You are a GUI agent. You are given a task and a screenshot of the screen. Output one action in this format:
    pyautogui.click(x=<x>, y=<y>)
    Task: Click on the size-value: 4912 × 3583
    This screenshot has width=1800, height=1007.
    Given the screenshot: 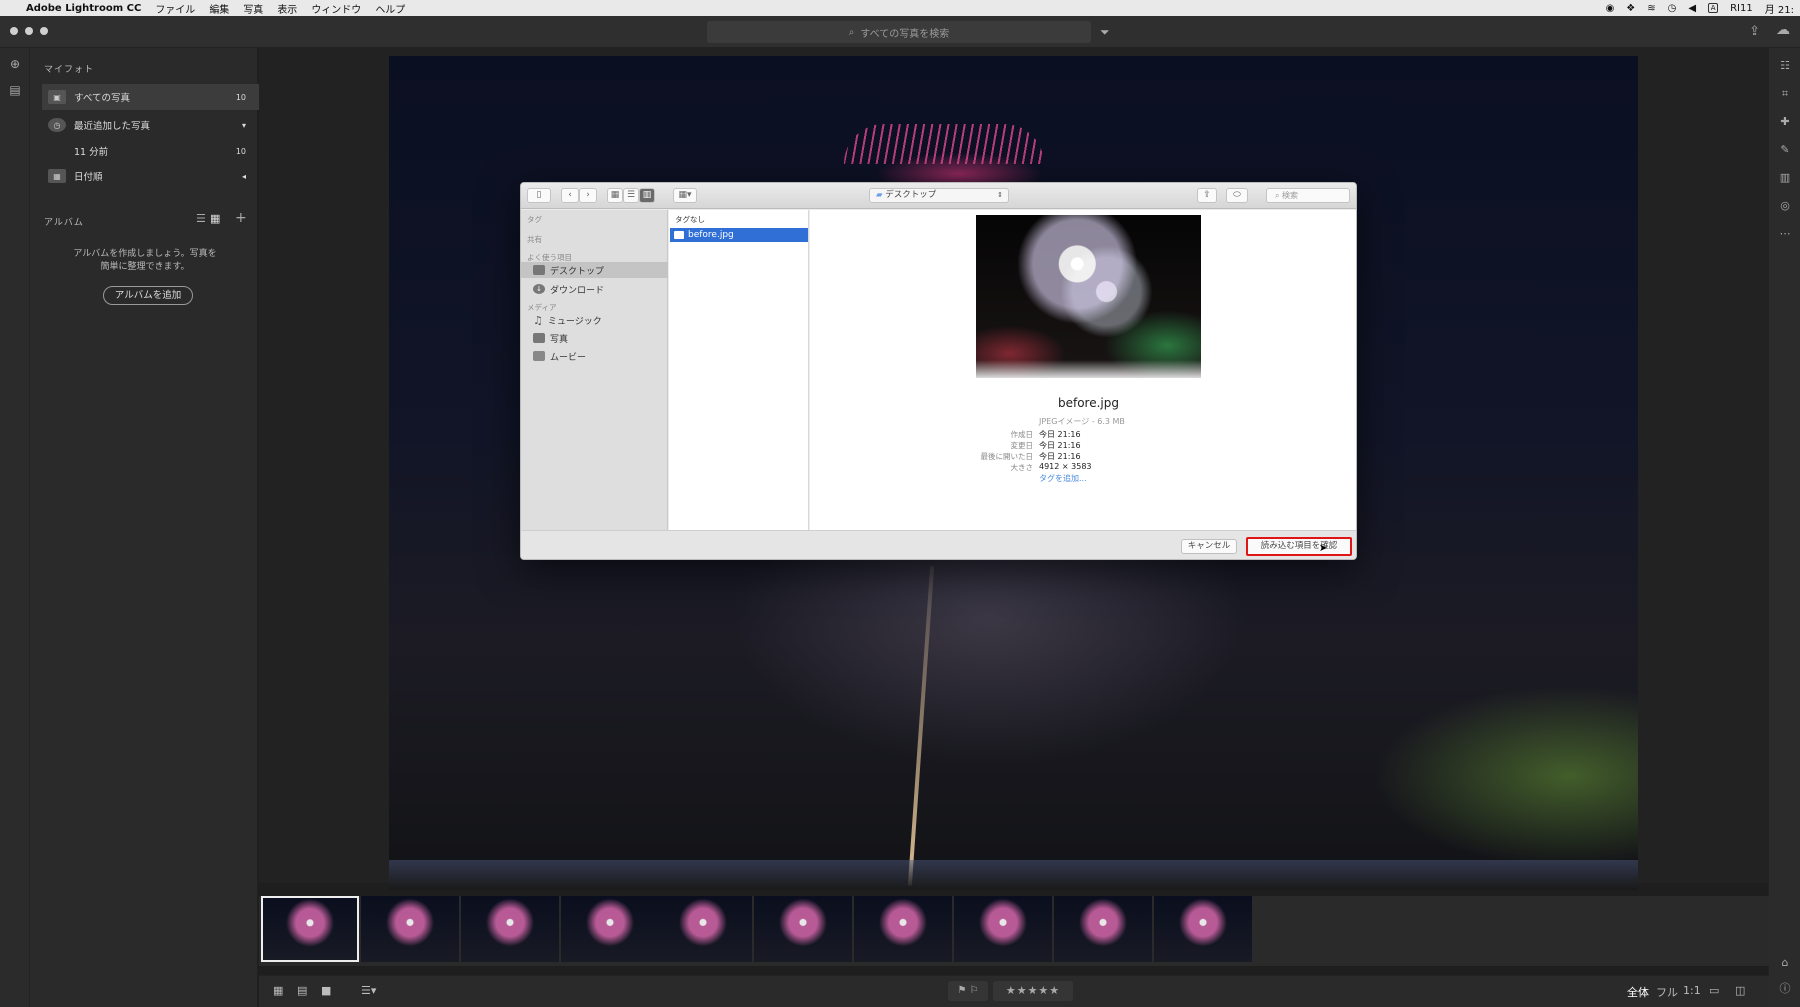 What is the action you would take?
    pyautogui.click(x=1065, y=466)
    